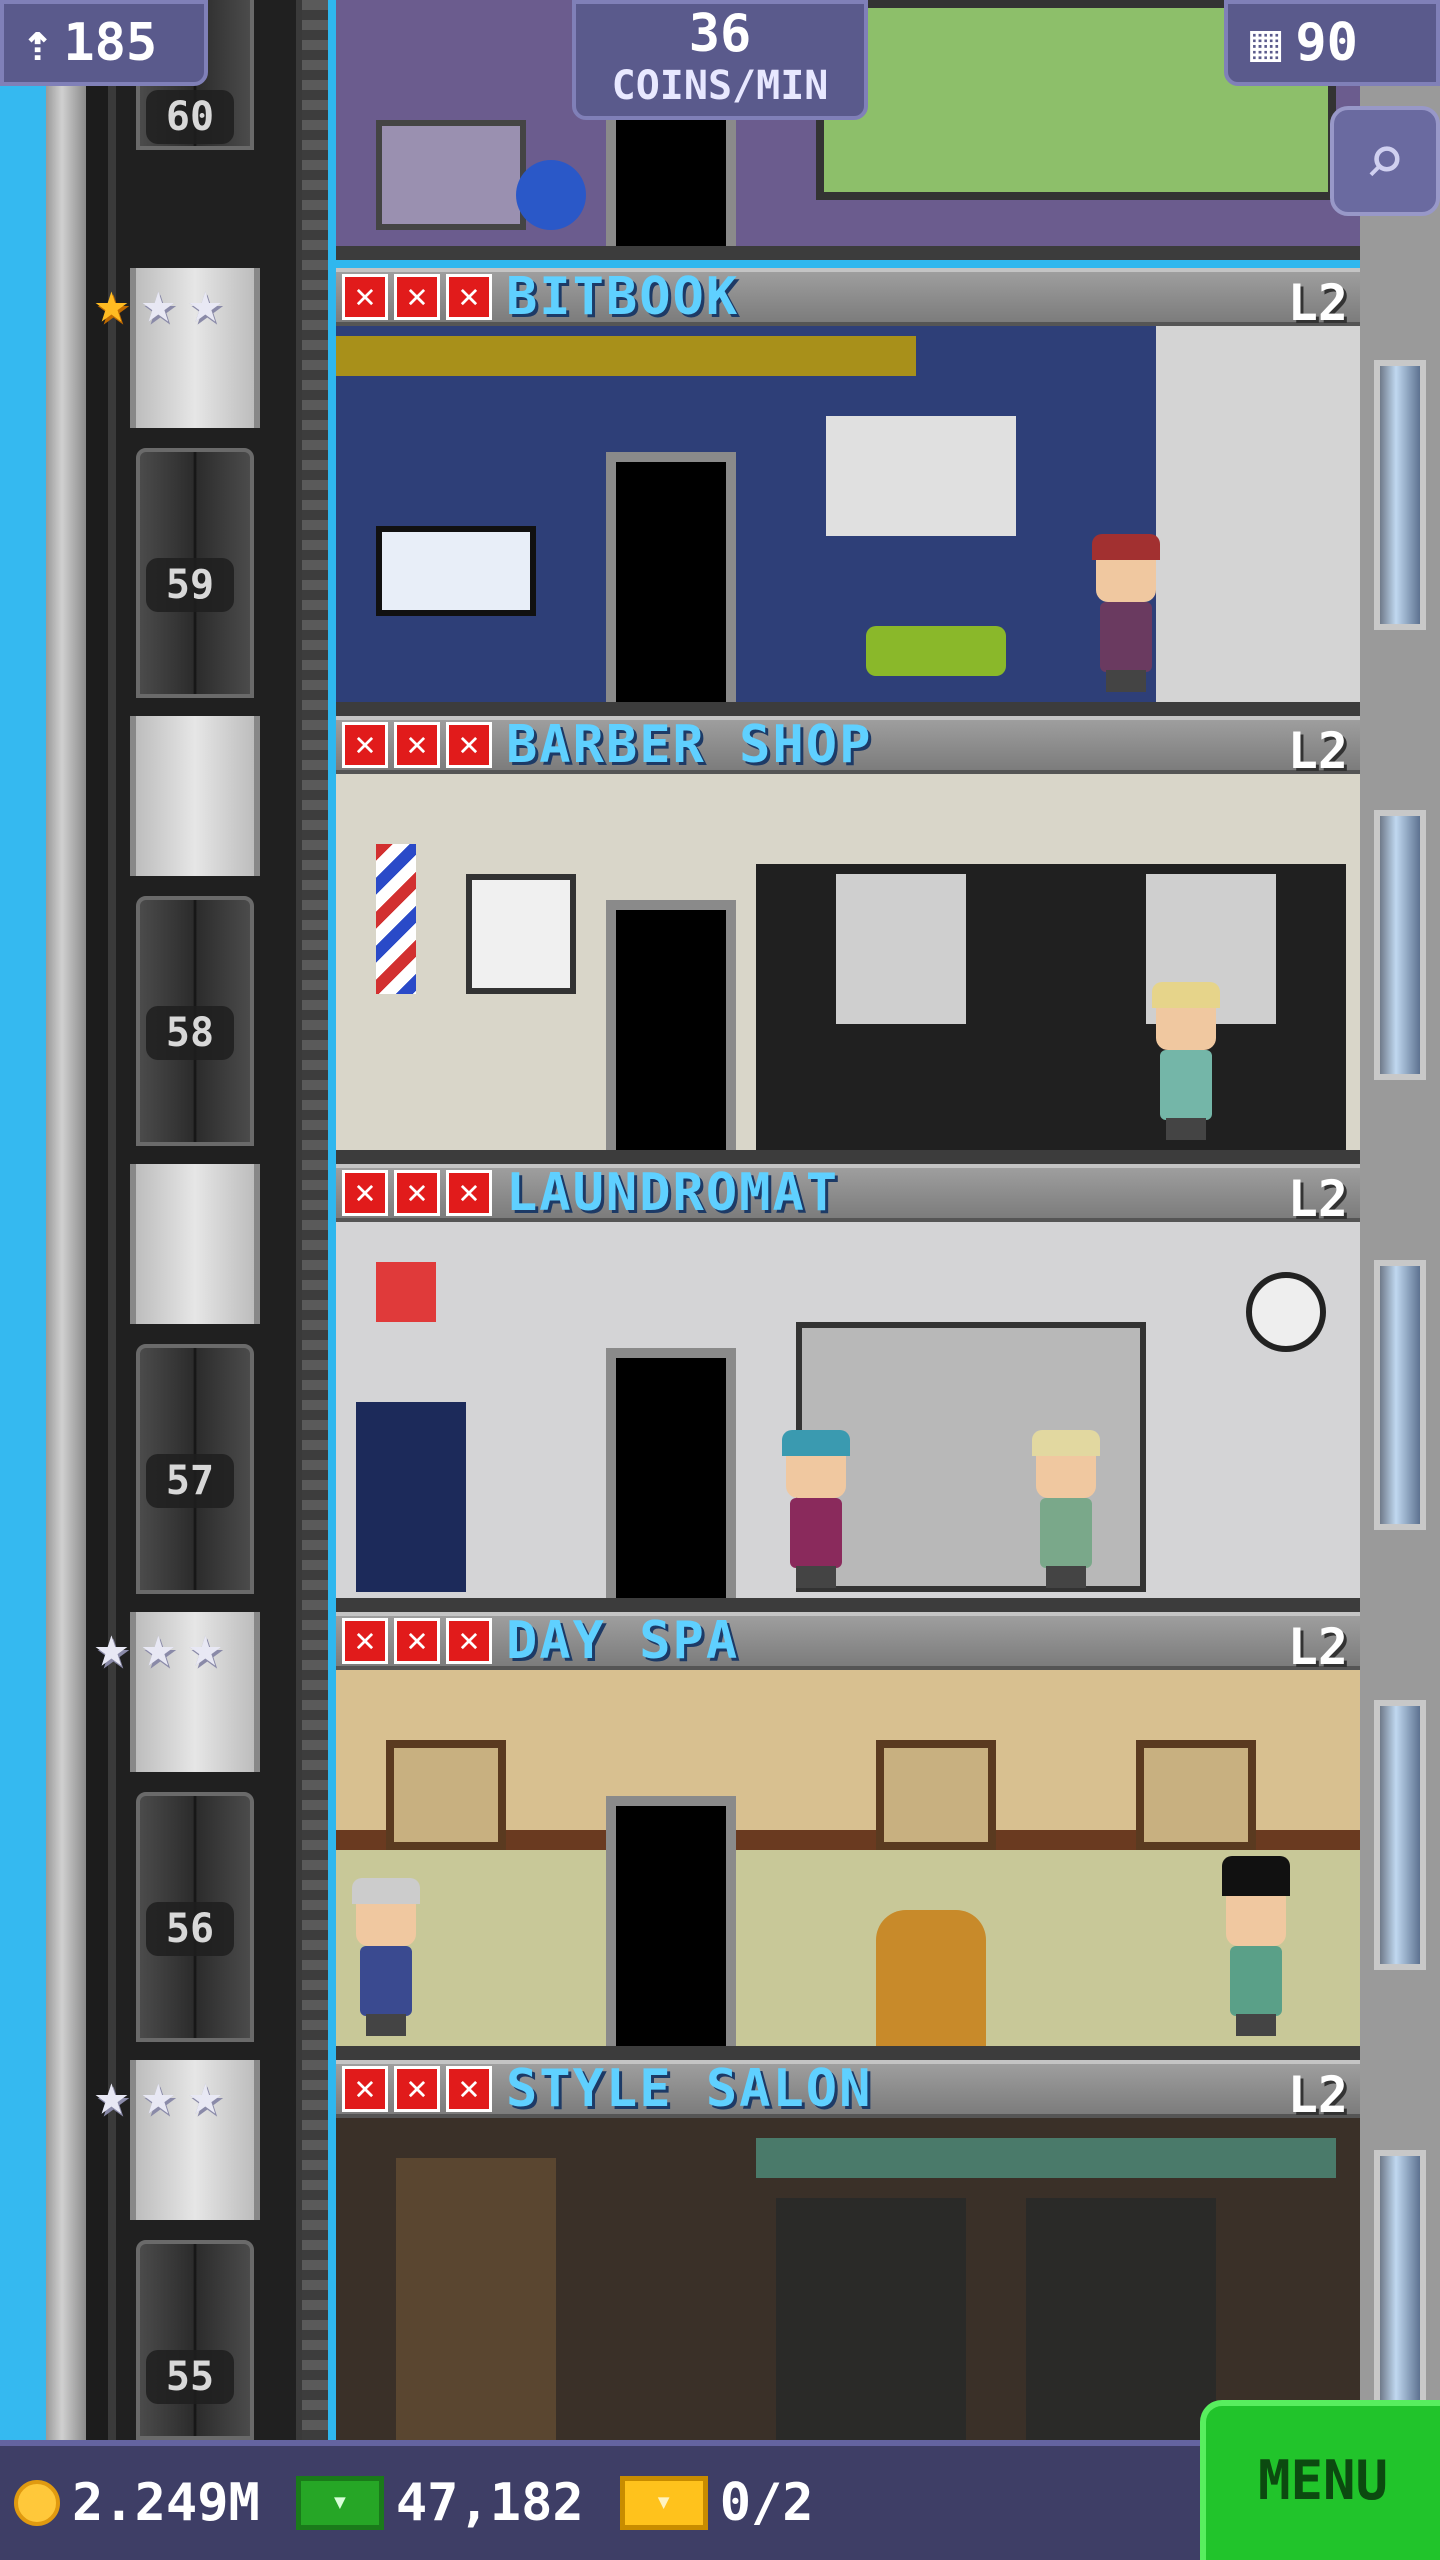  I want to click on menu-button: MENU, so click(1320, 2480).